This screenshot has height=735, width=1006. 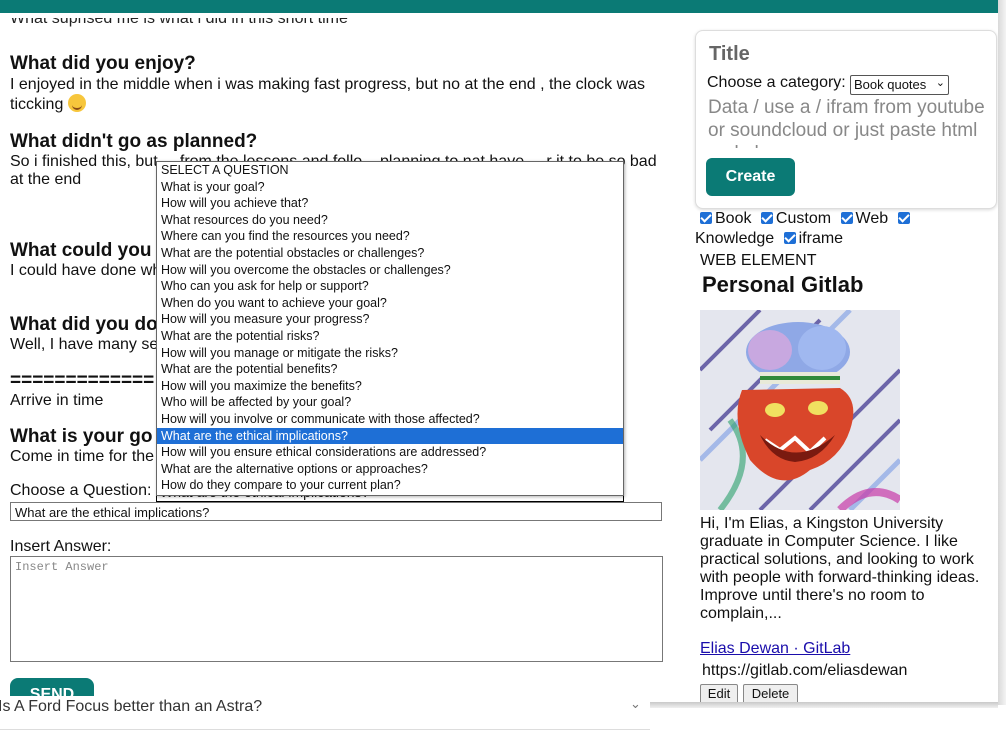 What do you see at coordinates (390, 336) in the screenshot?
I see `dropdown-option: What are the potential risks?` at bounding box center [390, 336].